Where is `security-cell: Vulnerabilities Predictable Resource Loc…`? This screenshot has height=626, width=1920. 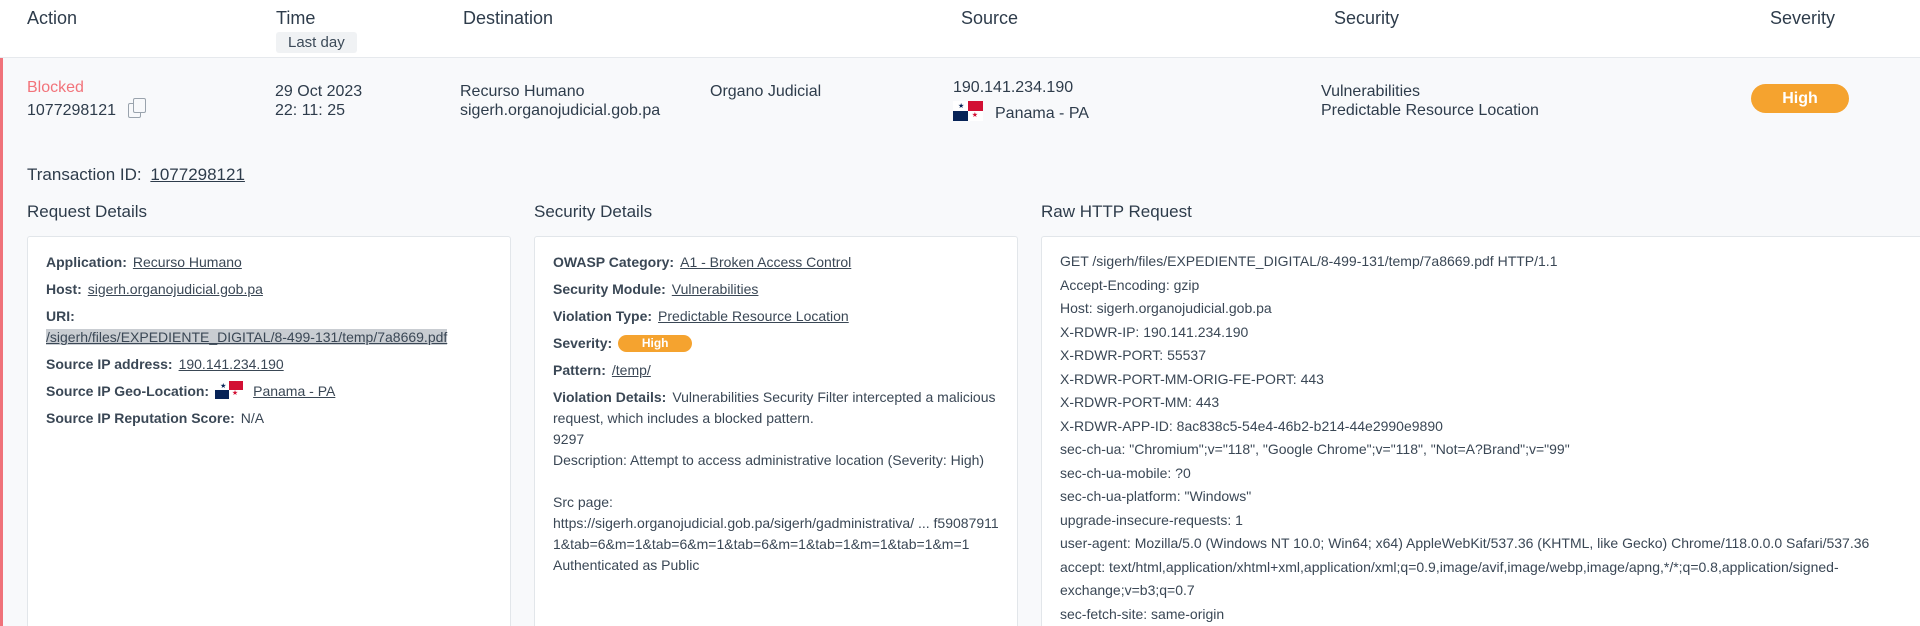 security-cell: Vulnerabilities Predictable Resource Loc… is located at coordinates (1430, 101).